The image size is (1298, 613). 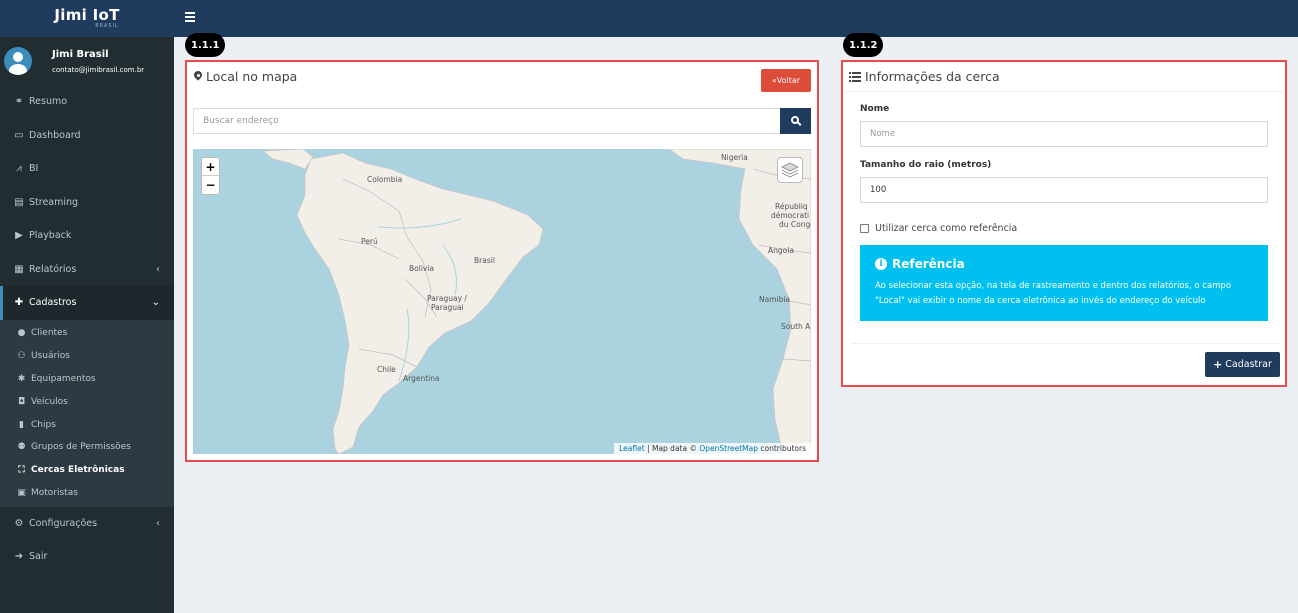 I want to click on info-icon: i, so click(x=881, y=264).